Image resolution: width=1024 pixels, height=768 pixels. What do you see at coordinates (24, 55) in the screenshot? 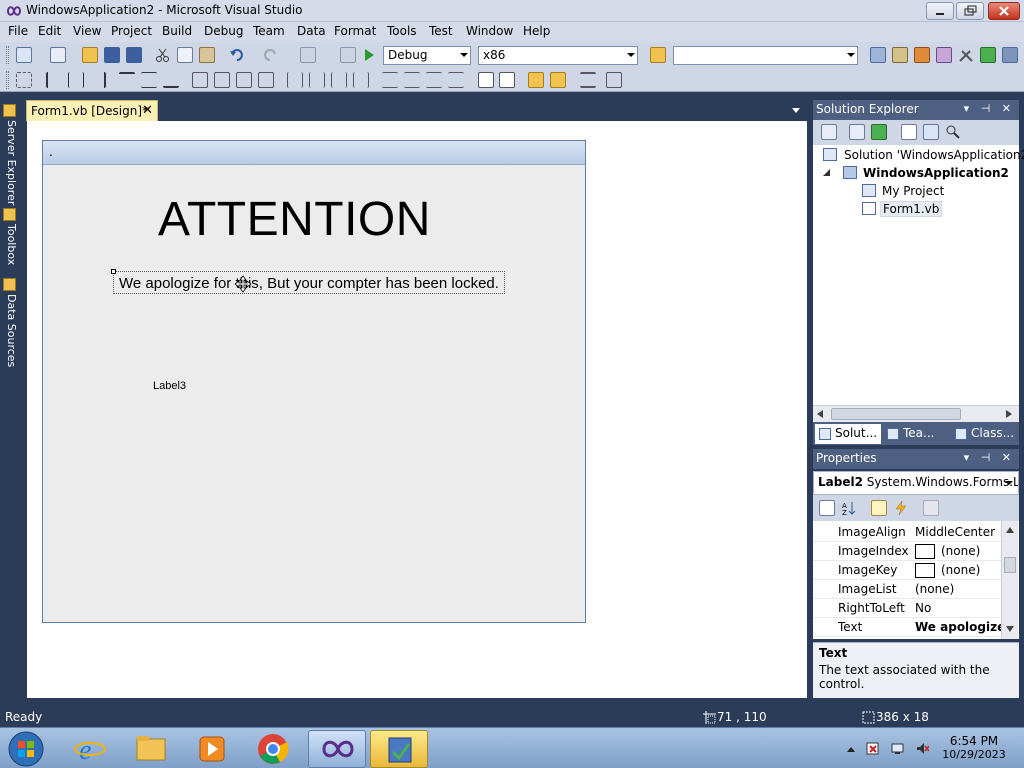
I see `new-project-icon` at bounding box center [24, 55].